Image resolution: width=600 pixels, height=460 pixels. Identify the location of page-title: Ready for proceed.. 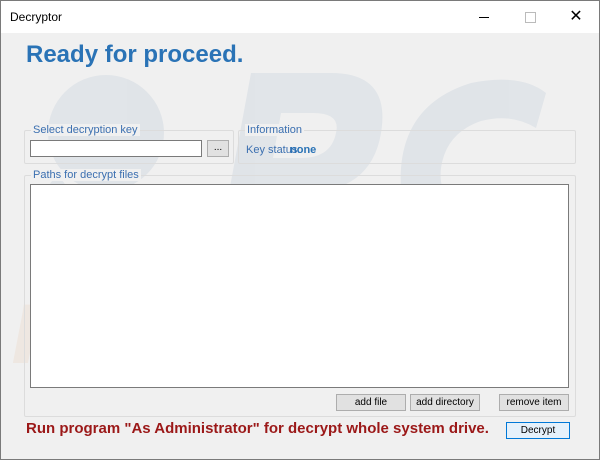
(135, 54).